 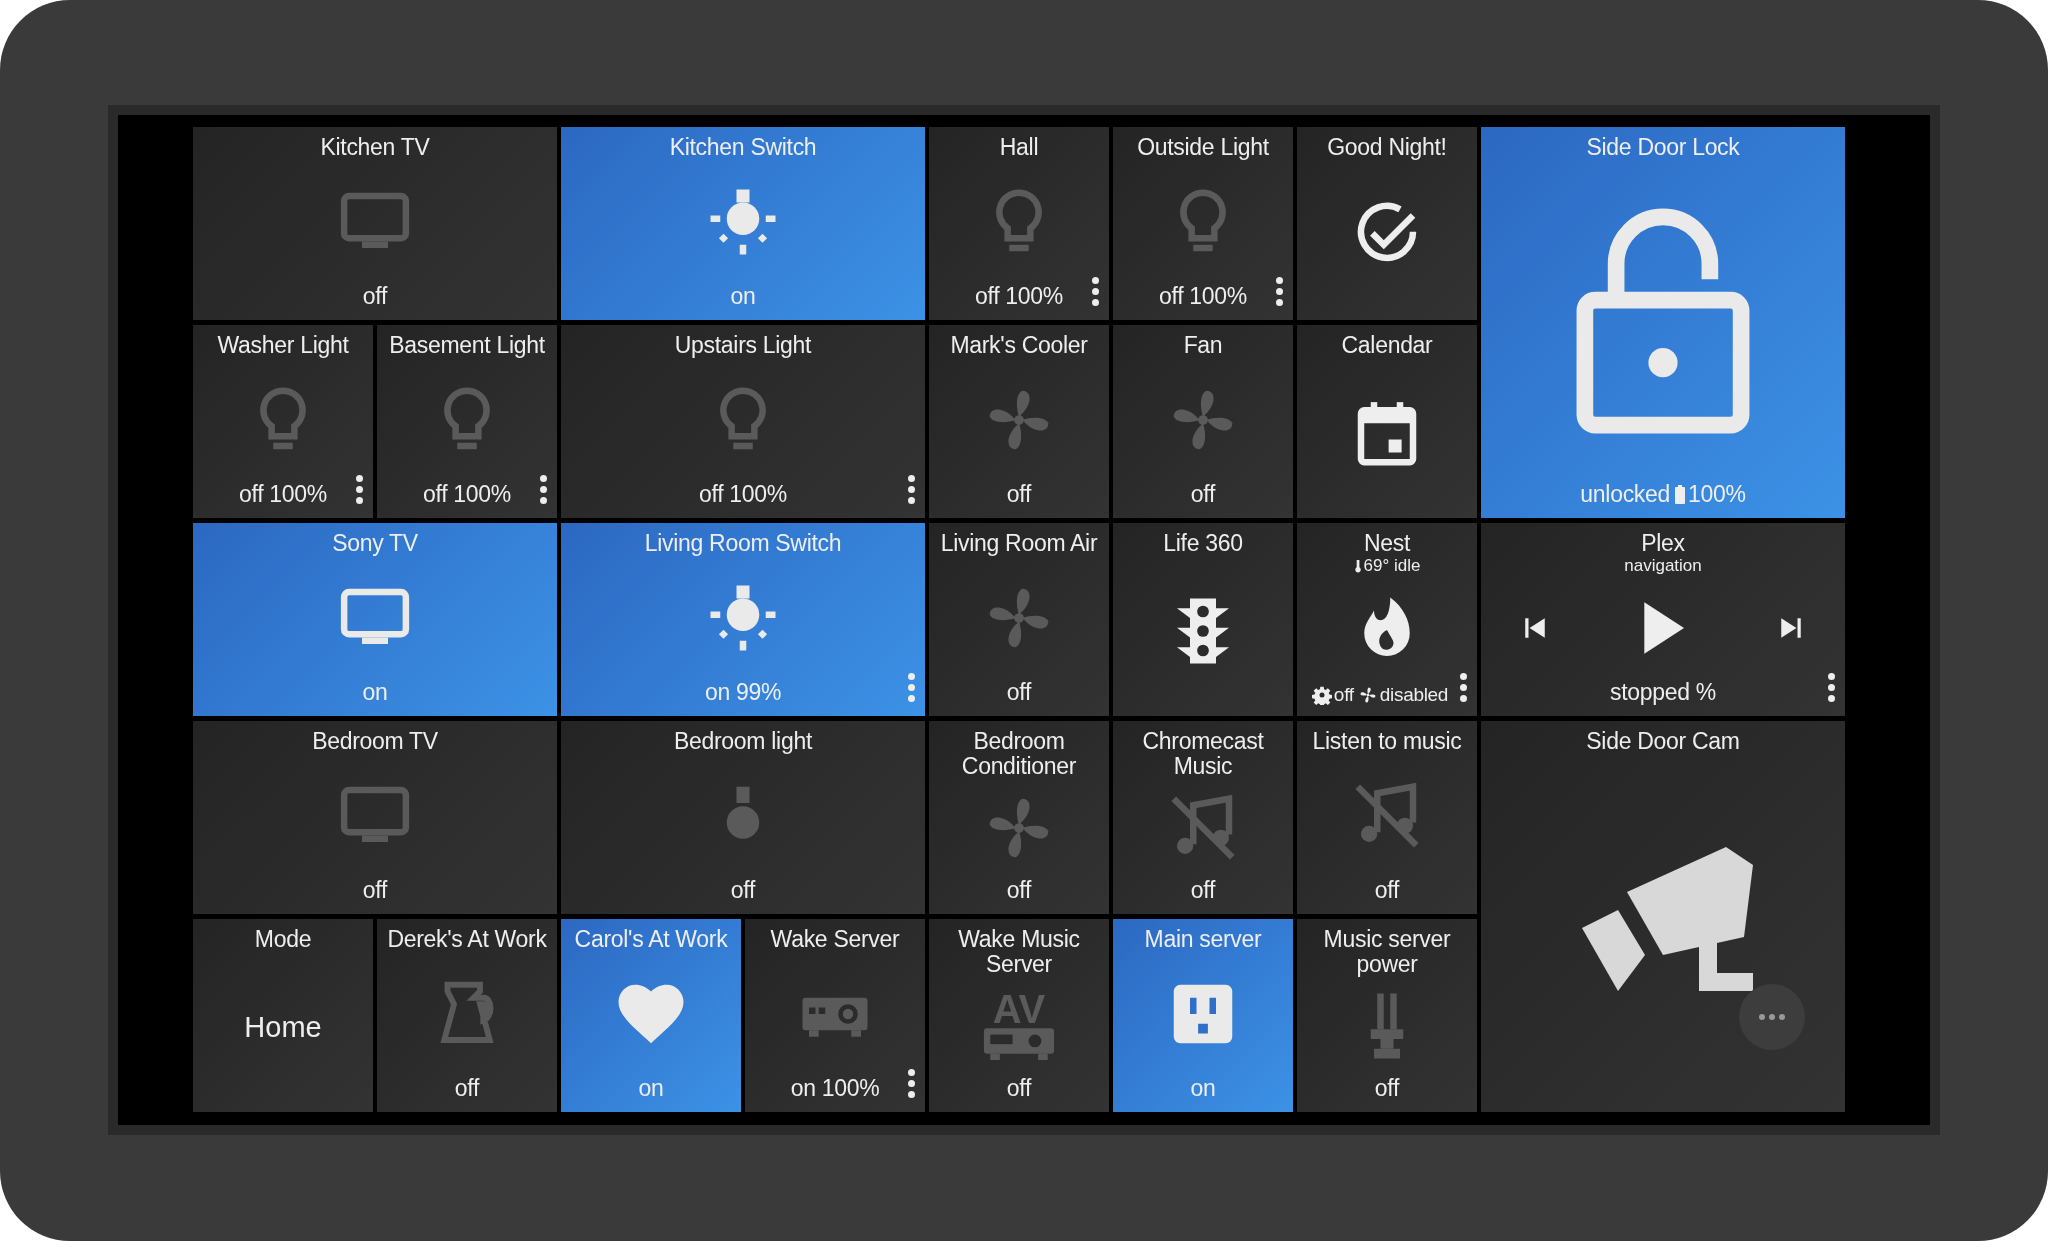 What do you see at coordinates (1387, 817) in the screenshot?
I see `device-tile: Listen to music off` at bounding box center [1387, 817].